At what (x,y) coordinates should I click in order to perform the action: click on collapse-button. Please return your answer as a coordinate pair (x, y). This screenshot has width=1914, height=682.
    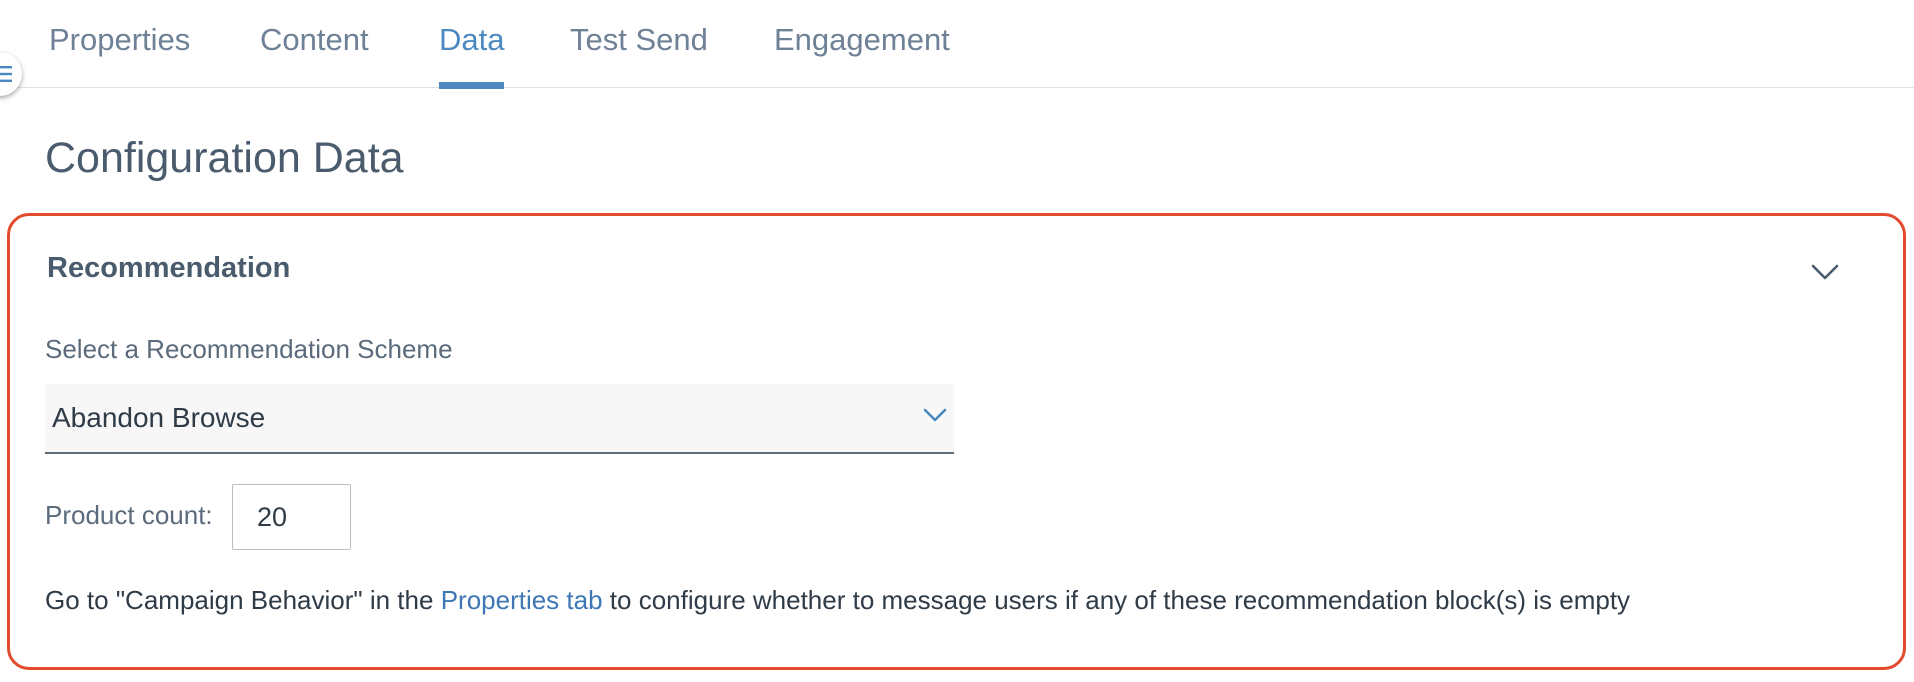
    Looking at the image, I should click on (1830, 277).